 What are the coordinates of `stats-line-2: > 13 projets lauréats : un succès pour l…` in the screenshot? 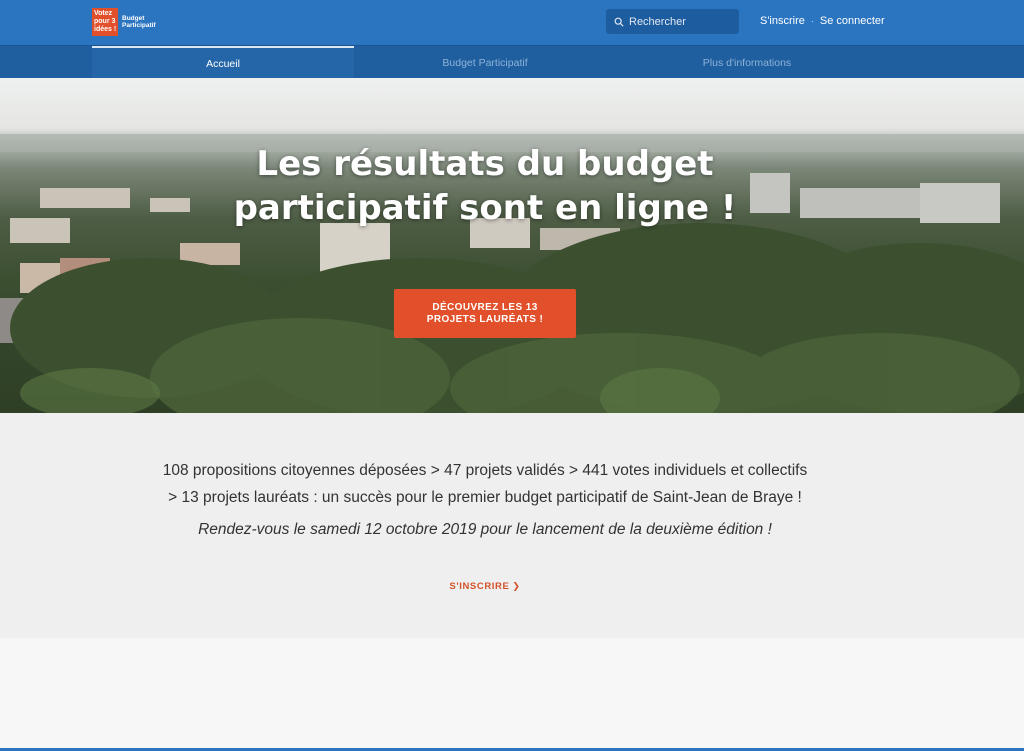 It's located at (485, 497).